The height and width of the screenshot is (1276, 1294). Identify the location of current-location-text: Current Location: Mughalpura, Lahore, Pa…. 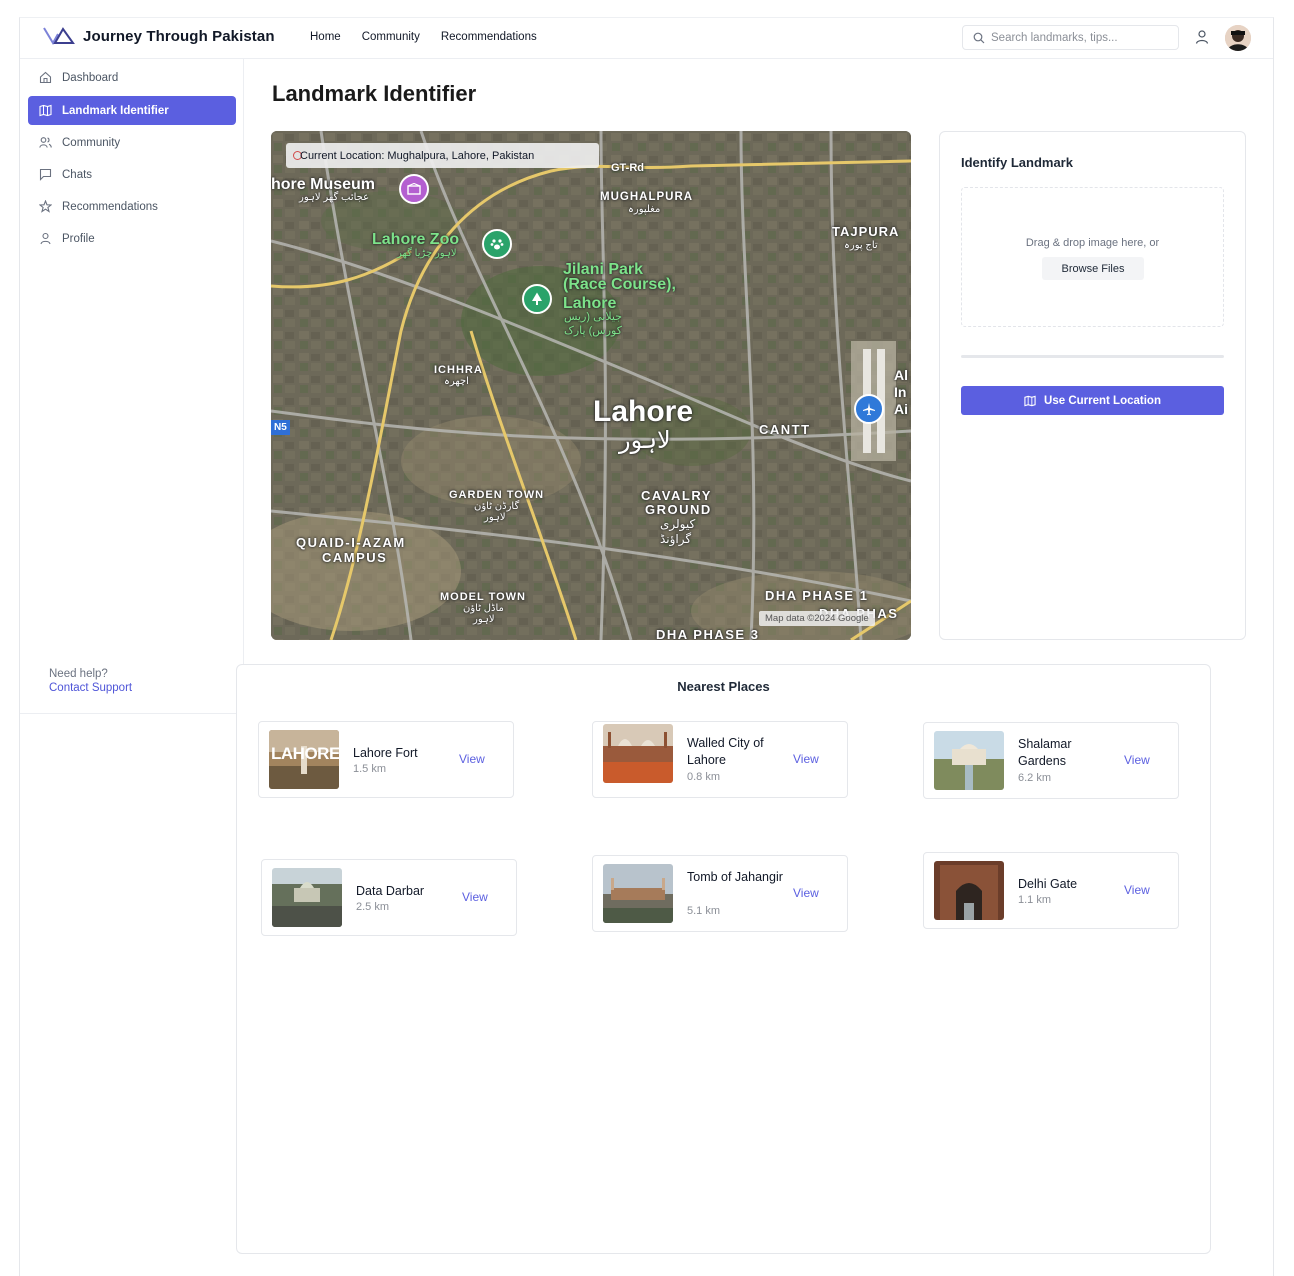
(417, 155).